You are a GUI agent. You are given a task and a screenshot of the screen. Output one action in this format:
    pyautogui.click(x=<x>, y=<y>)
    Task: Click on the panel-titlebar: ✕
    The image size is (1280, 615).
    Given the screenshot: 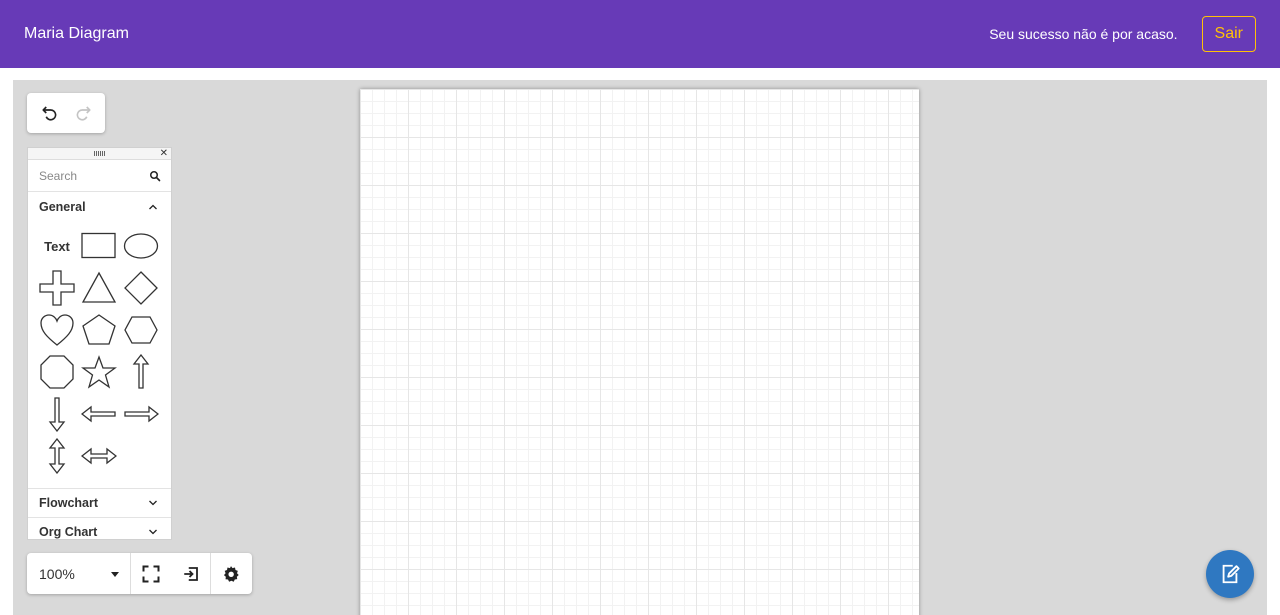 What is the action you would take?
    pyautogui.click(x=99, y=154)
    